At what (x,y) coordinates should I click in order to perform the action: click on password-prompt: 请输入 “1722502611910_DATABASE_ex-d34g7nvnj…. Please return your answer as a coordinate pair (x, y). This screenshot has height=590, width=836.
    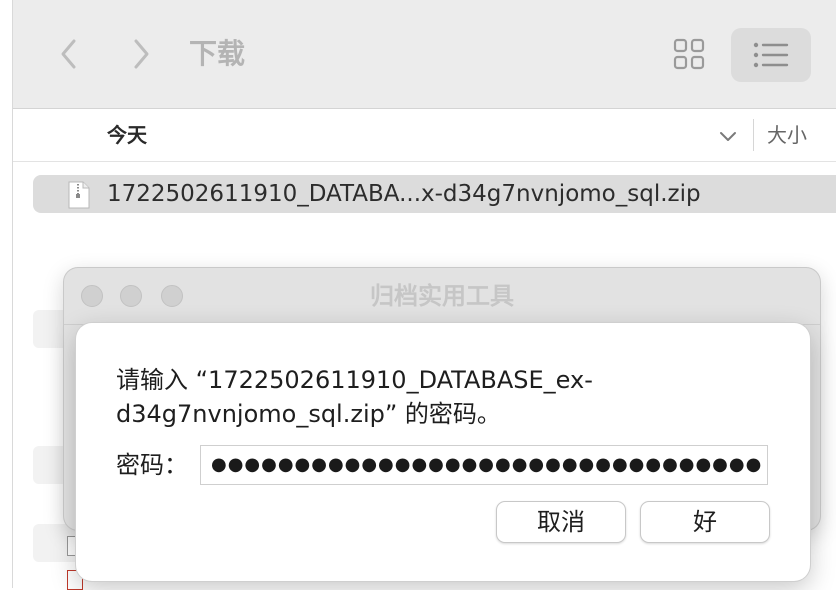
    Looking at the image, I should click on (354, 397).